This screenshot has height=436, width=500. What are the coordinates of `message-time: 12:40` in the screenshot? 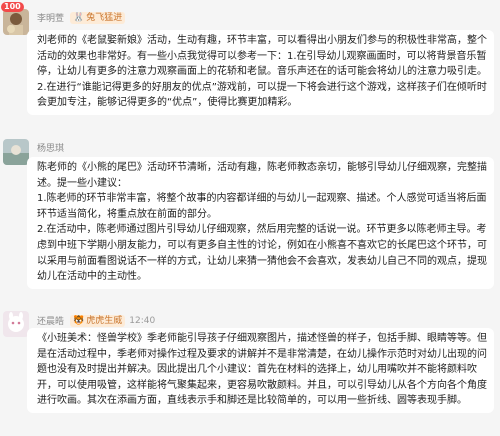 It's located at (142, 320).